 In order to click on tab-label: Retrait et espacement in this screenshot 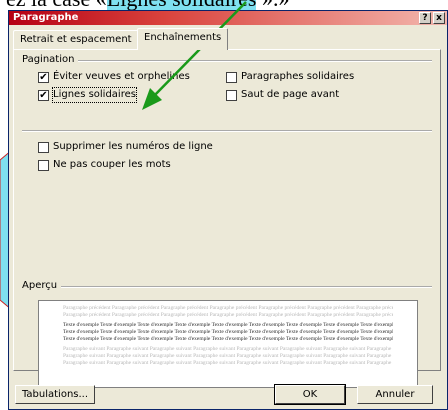, I will do `click(76, 39)`.